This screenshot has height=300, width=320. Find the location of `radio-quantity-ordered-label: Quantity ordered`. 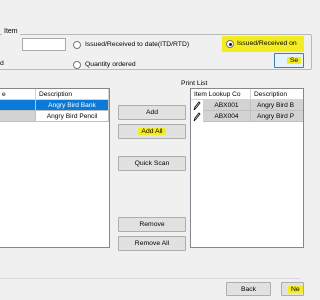

radio-quantity-ordered-label: Quantity ordered is located at coordinates (110, 64).